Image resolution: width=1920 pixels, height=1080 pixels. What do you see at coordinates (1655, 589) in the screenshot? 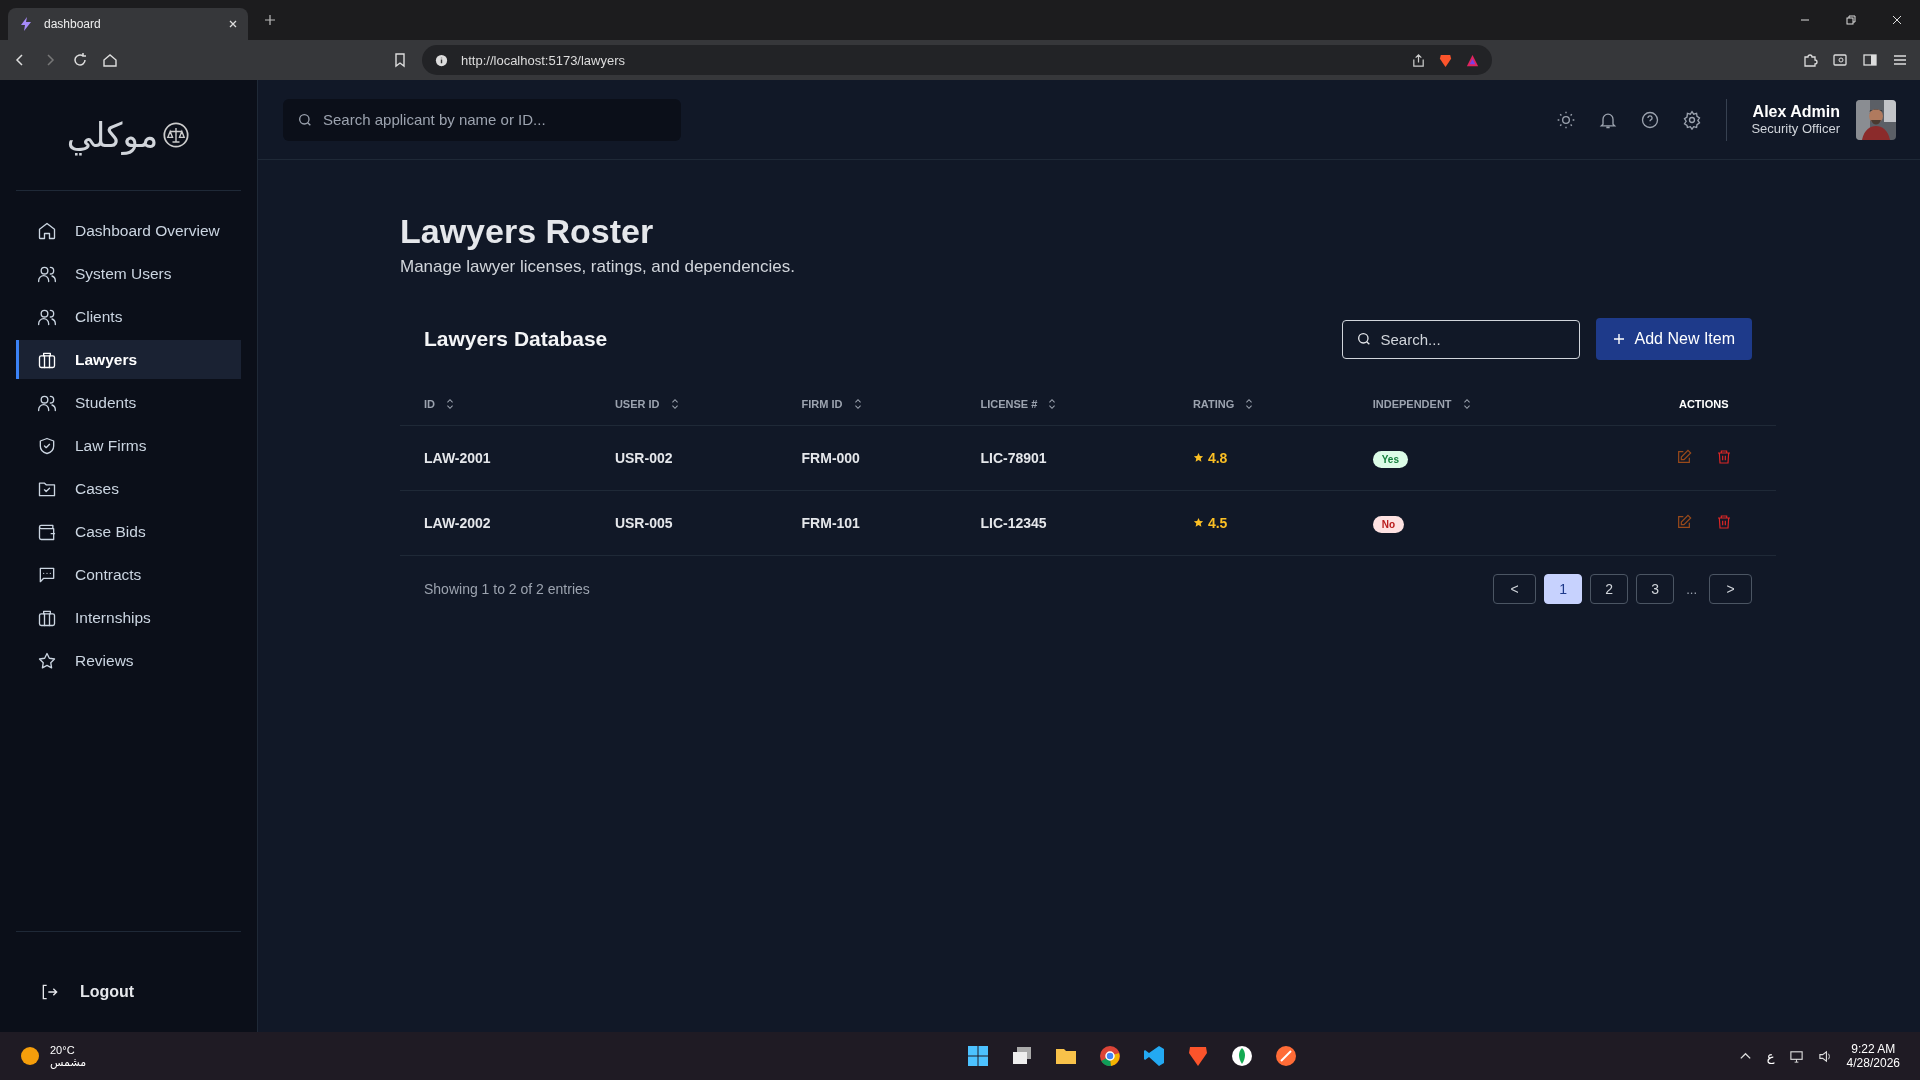
I see `page-button: 3` at bounding box center [1655, 589].